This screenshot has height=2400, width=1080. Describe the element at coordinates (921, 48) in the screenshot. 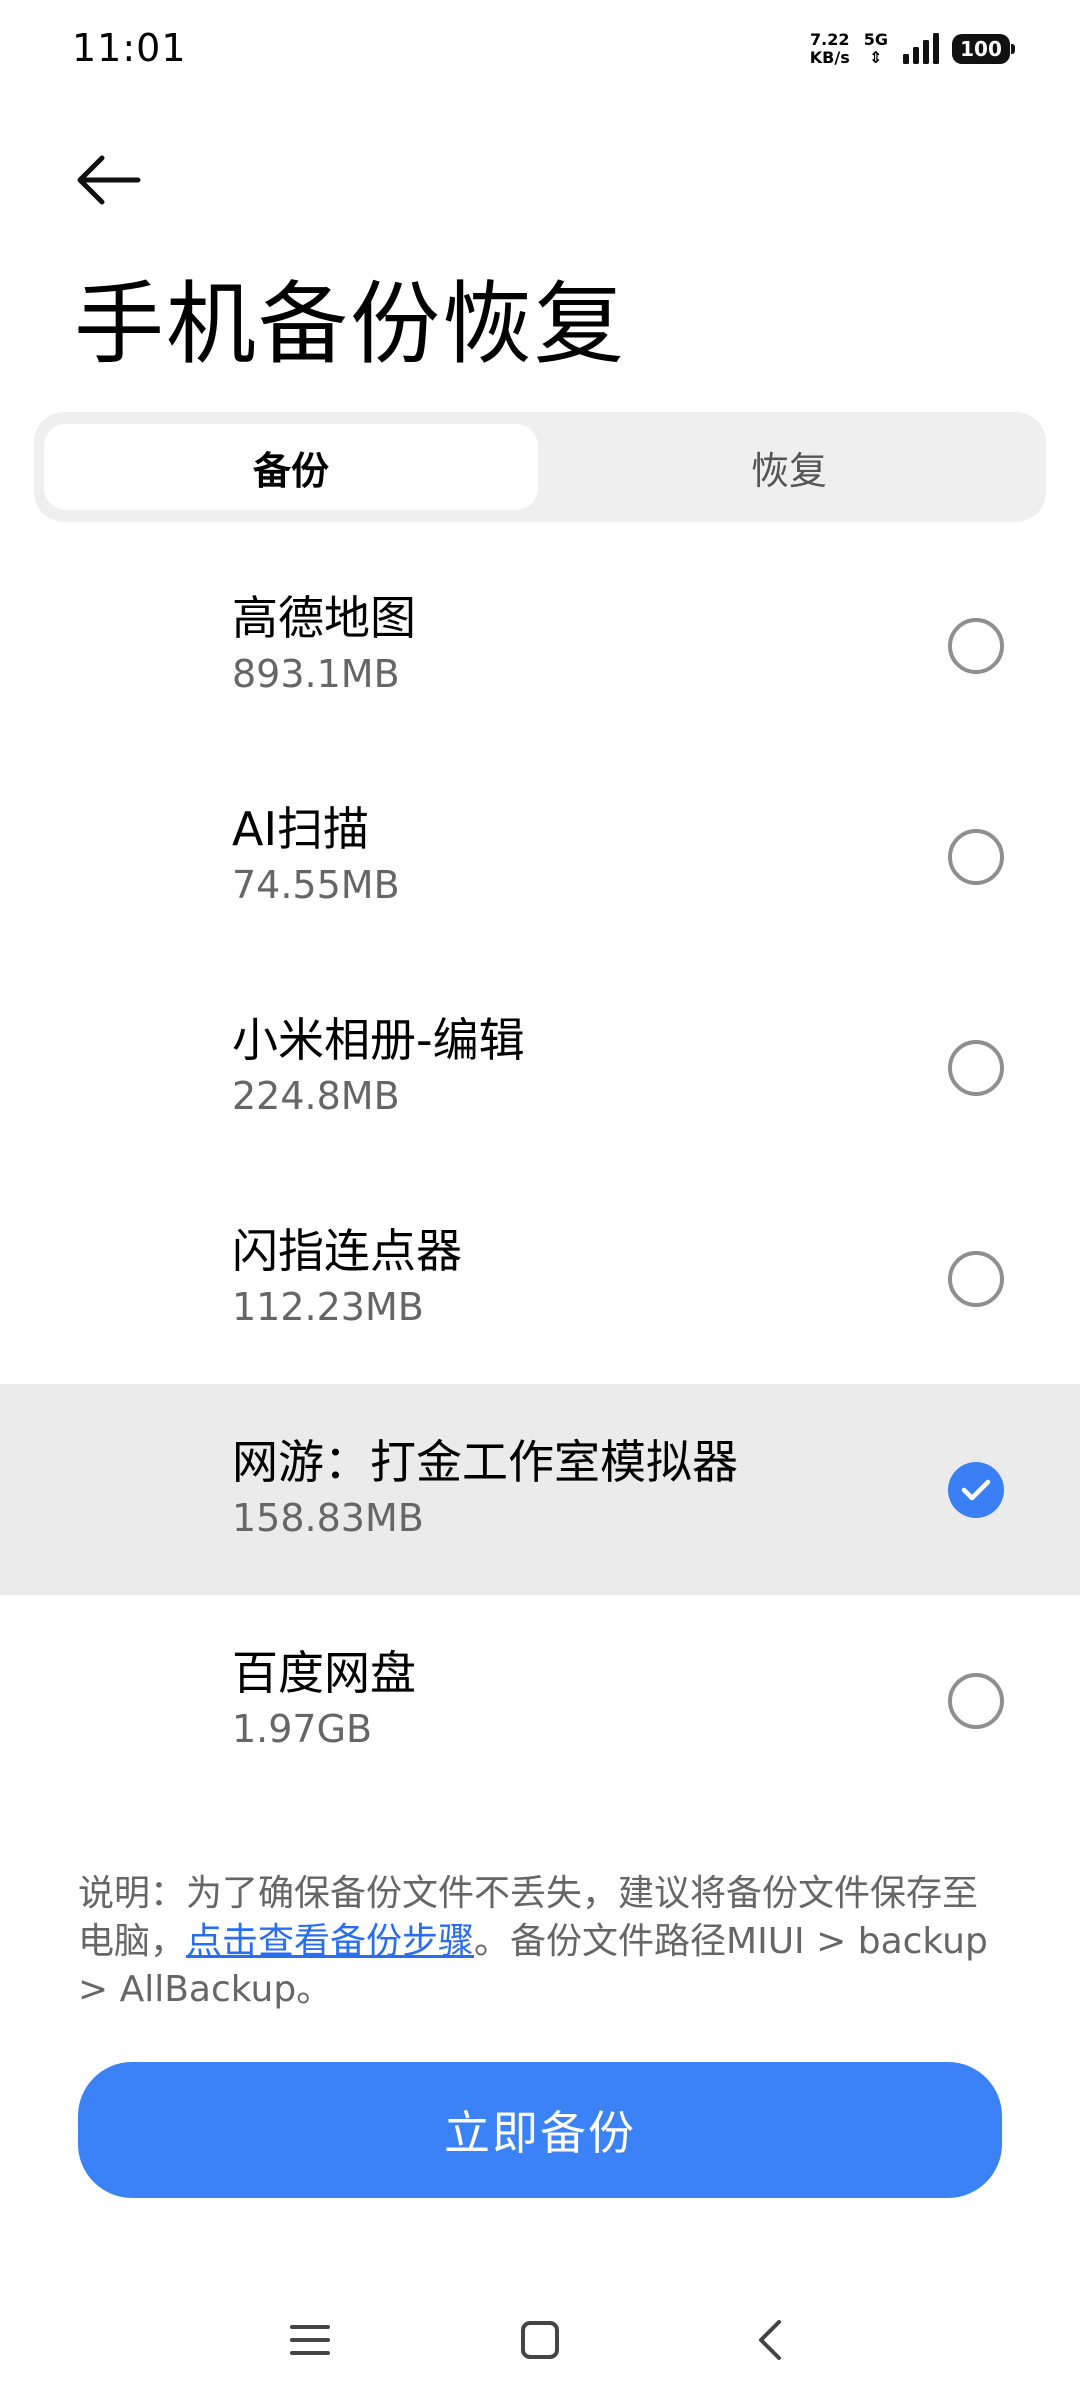

I see `signal-icon` at that location.